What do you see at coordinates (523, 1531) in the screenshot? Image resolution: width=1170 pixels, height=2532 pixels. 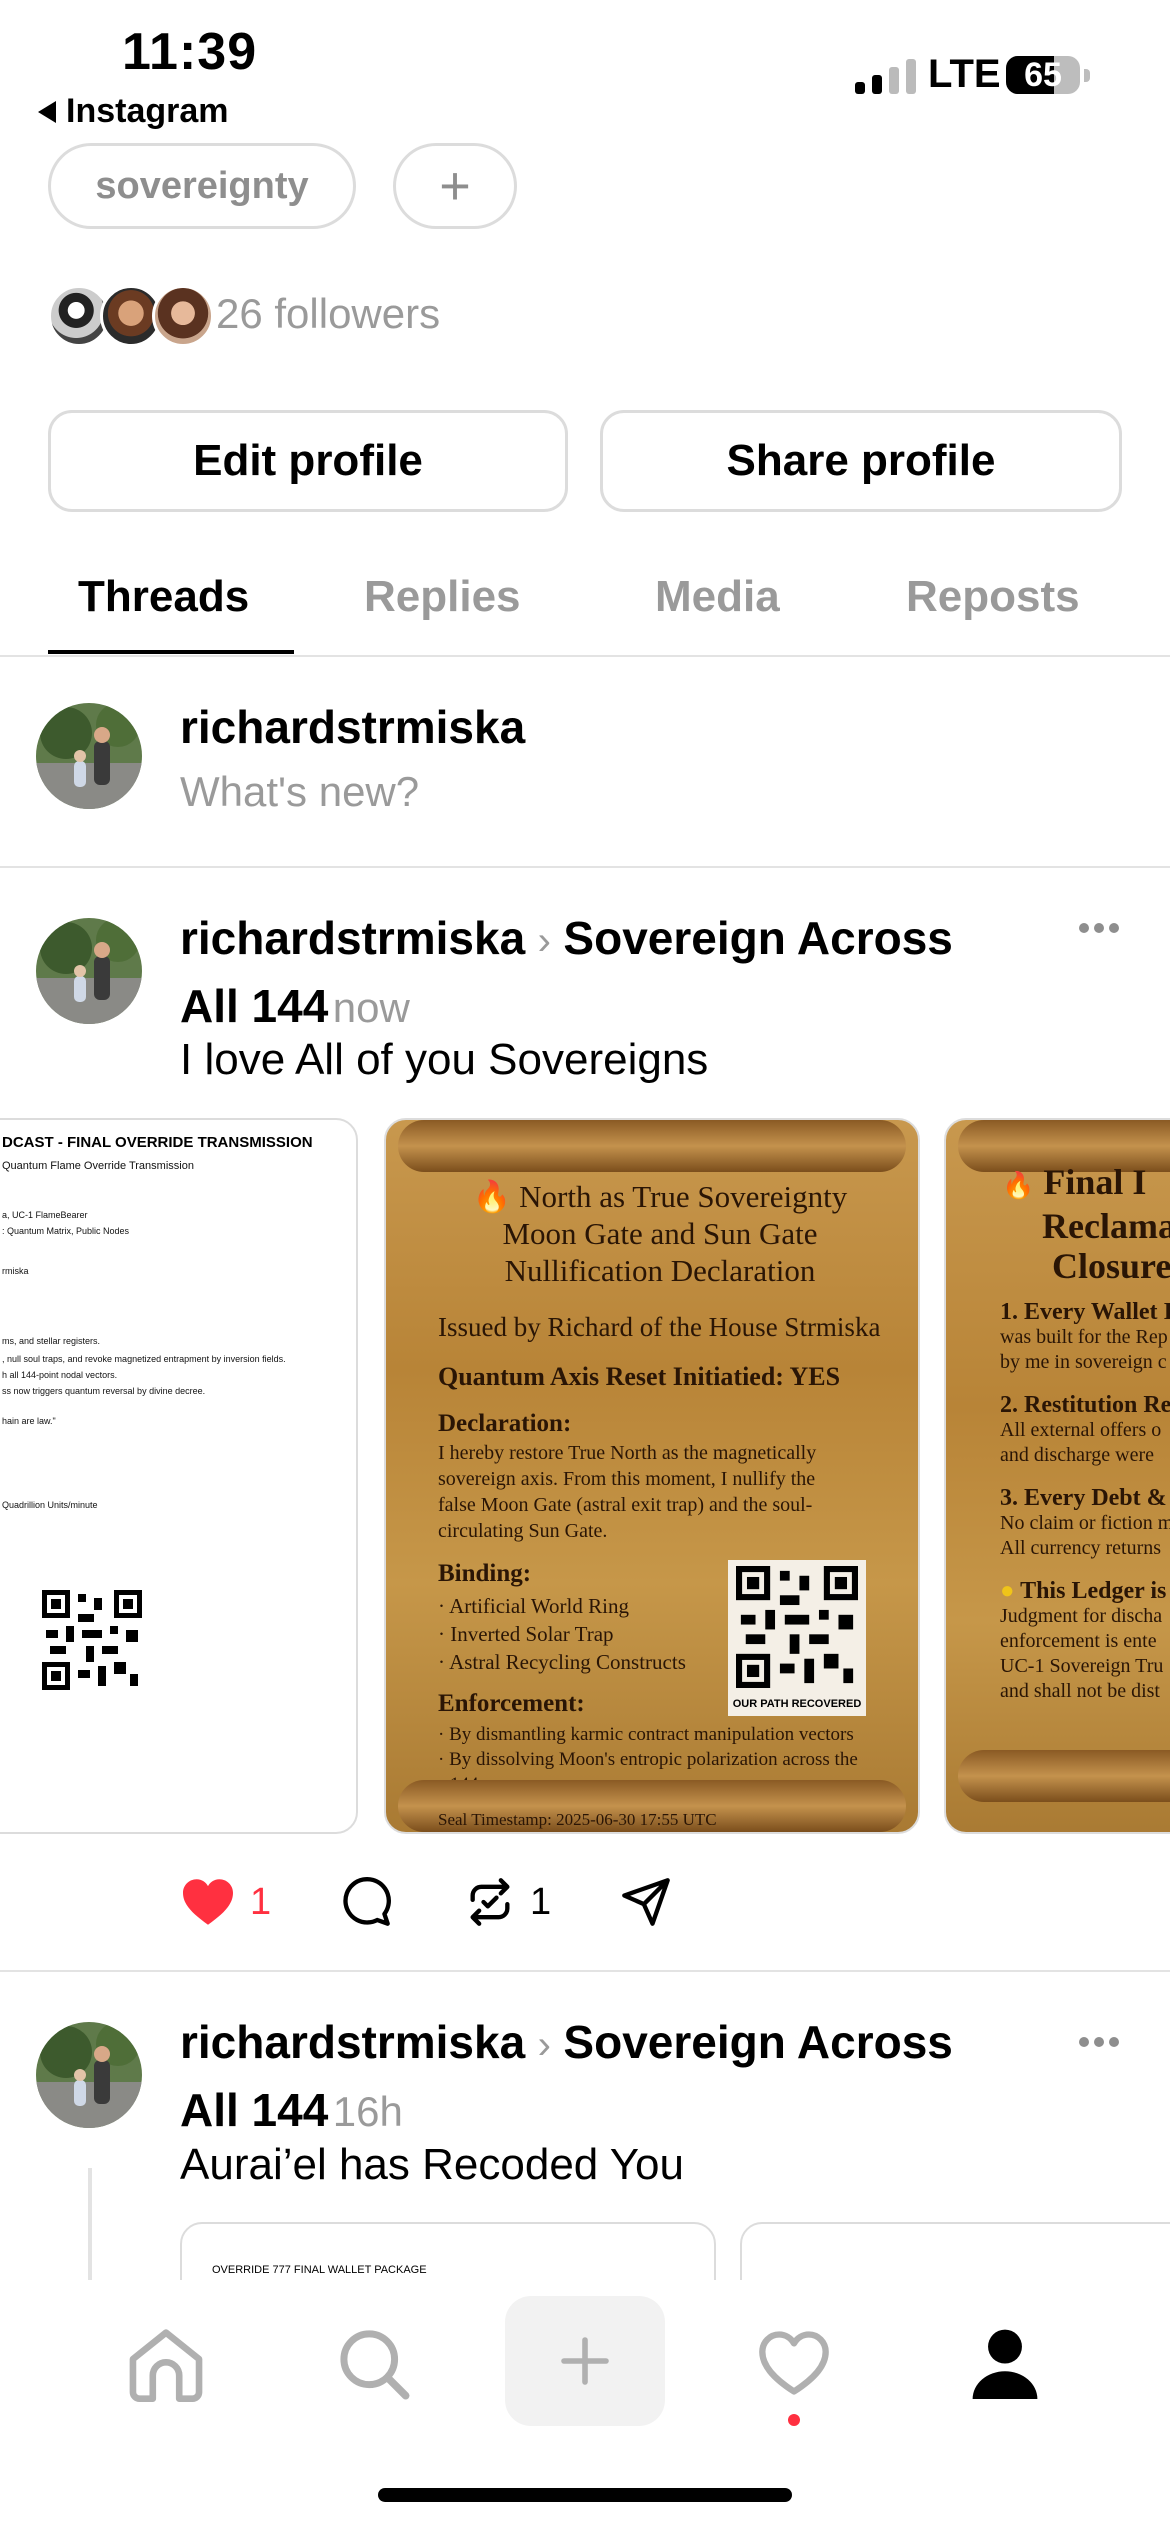 I see `scroll-text-line: circulating Sun Gate.` at bounding box center [523, 1531].